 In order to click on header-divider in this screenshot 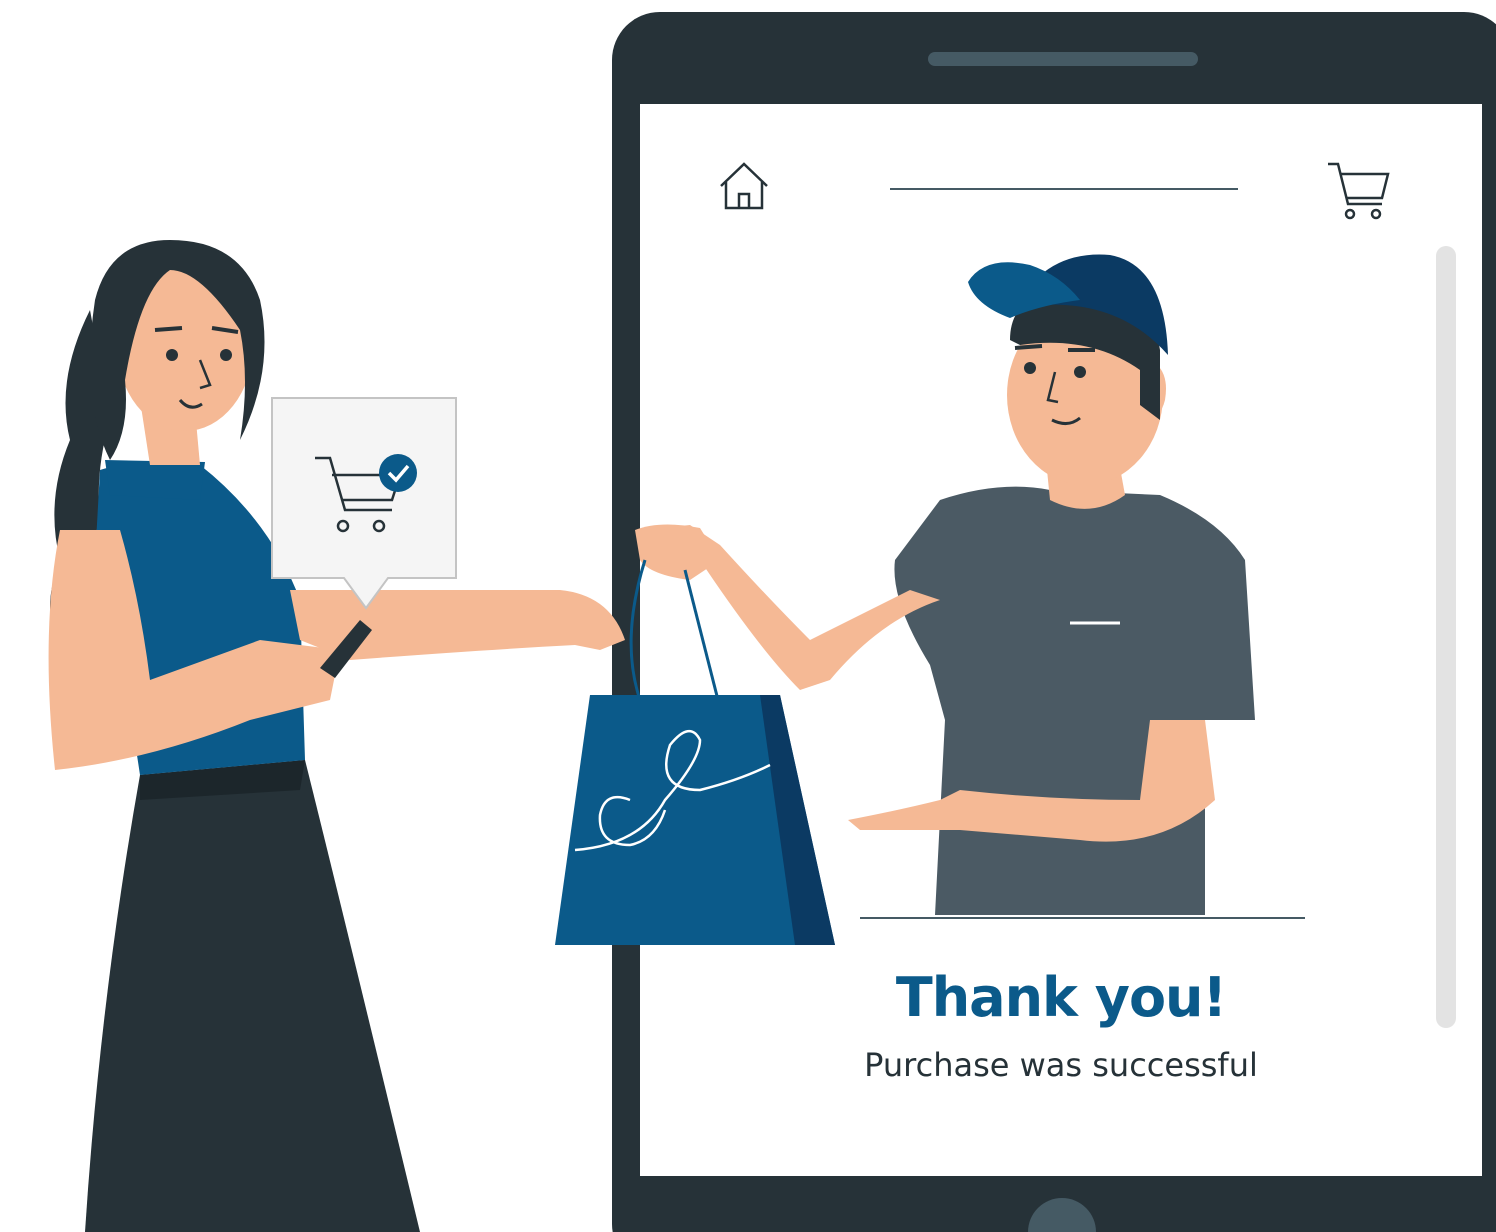, I will do `click(1064, 189)`.